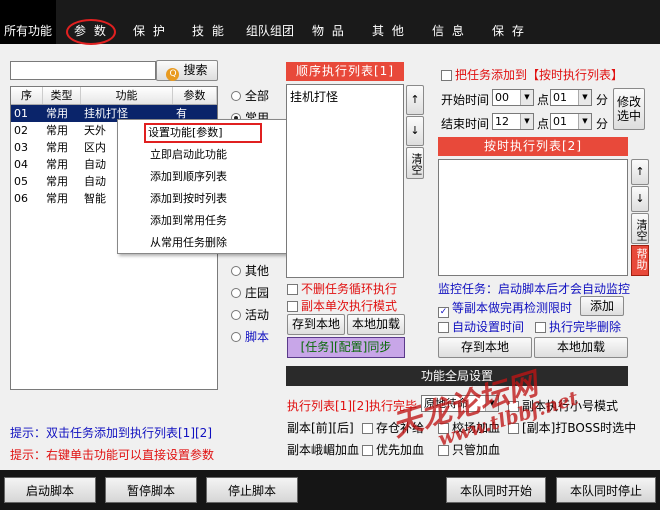 The width and height of the screenshot is (660, 510). What do you see at coordinates (342, 288) in the screenshot?
I see `no-delete-loop-option: 不删任务循环执行` at bounding box center [342, 288].